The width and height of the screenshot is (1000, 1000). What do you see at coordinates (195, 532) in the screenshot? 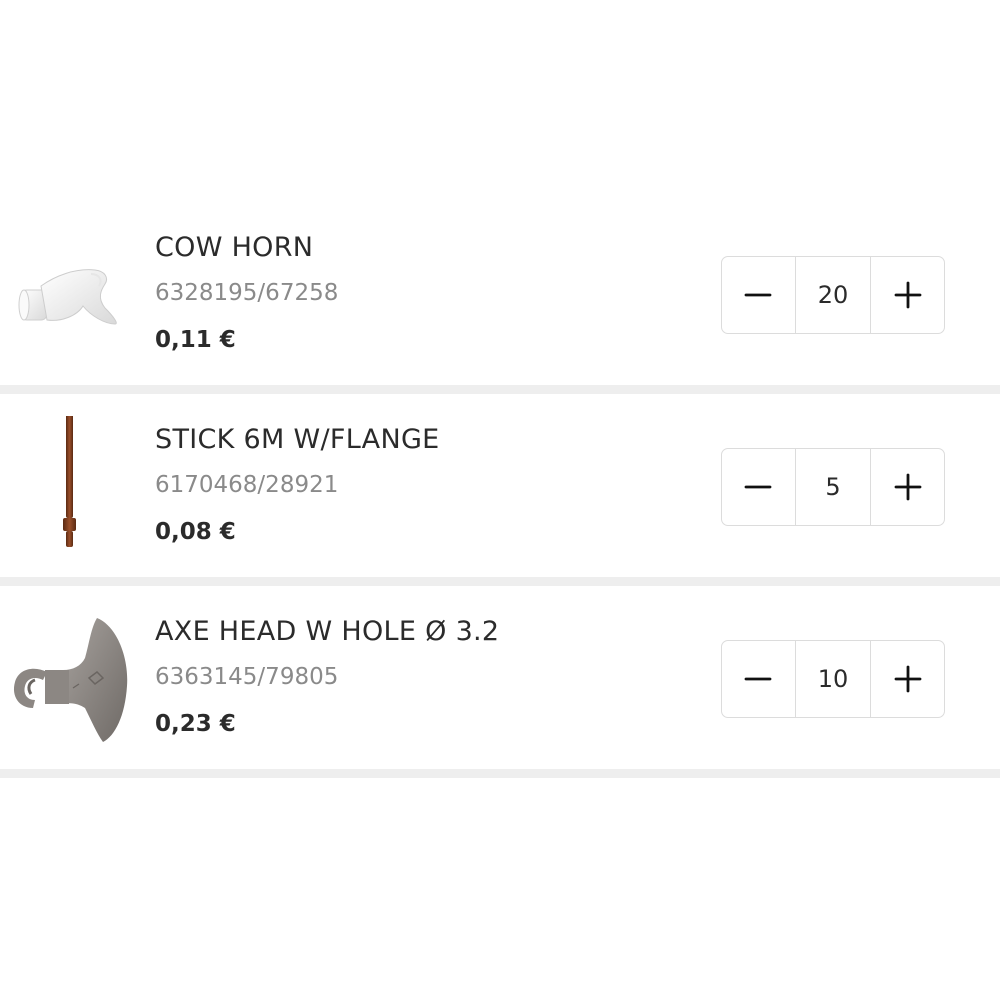
I see `item-price: 0,08 €` at bounding box center [195, 532].